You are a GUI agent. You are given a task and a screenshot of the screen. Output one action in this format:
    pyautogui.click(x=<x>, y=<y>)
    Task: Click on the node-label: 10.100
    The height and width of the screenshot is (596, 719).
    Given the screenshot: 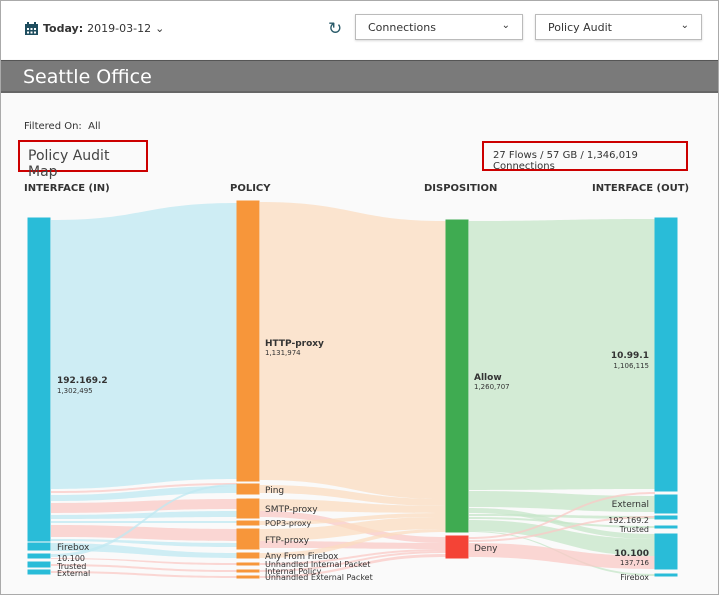 What is the action you would take?
    pyautogui.click(x=631, y=554)
    